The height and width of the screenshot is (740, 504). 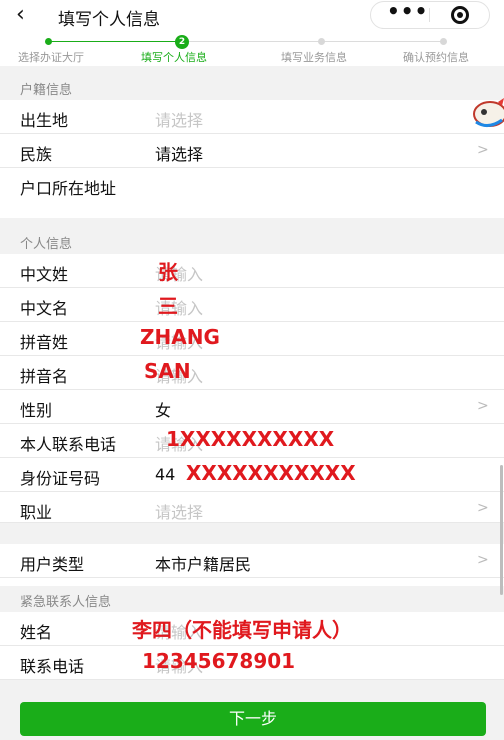 I want to click on phone-label: 本人联系电话, so click(x=68, y=444).